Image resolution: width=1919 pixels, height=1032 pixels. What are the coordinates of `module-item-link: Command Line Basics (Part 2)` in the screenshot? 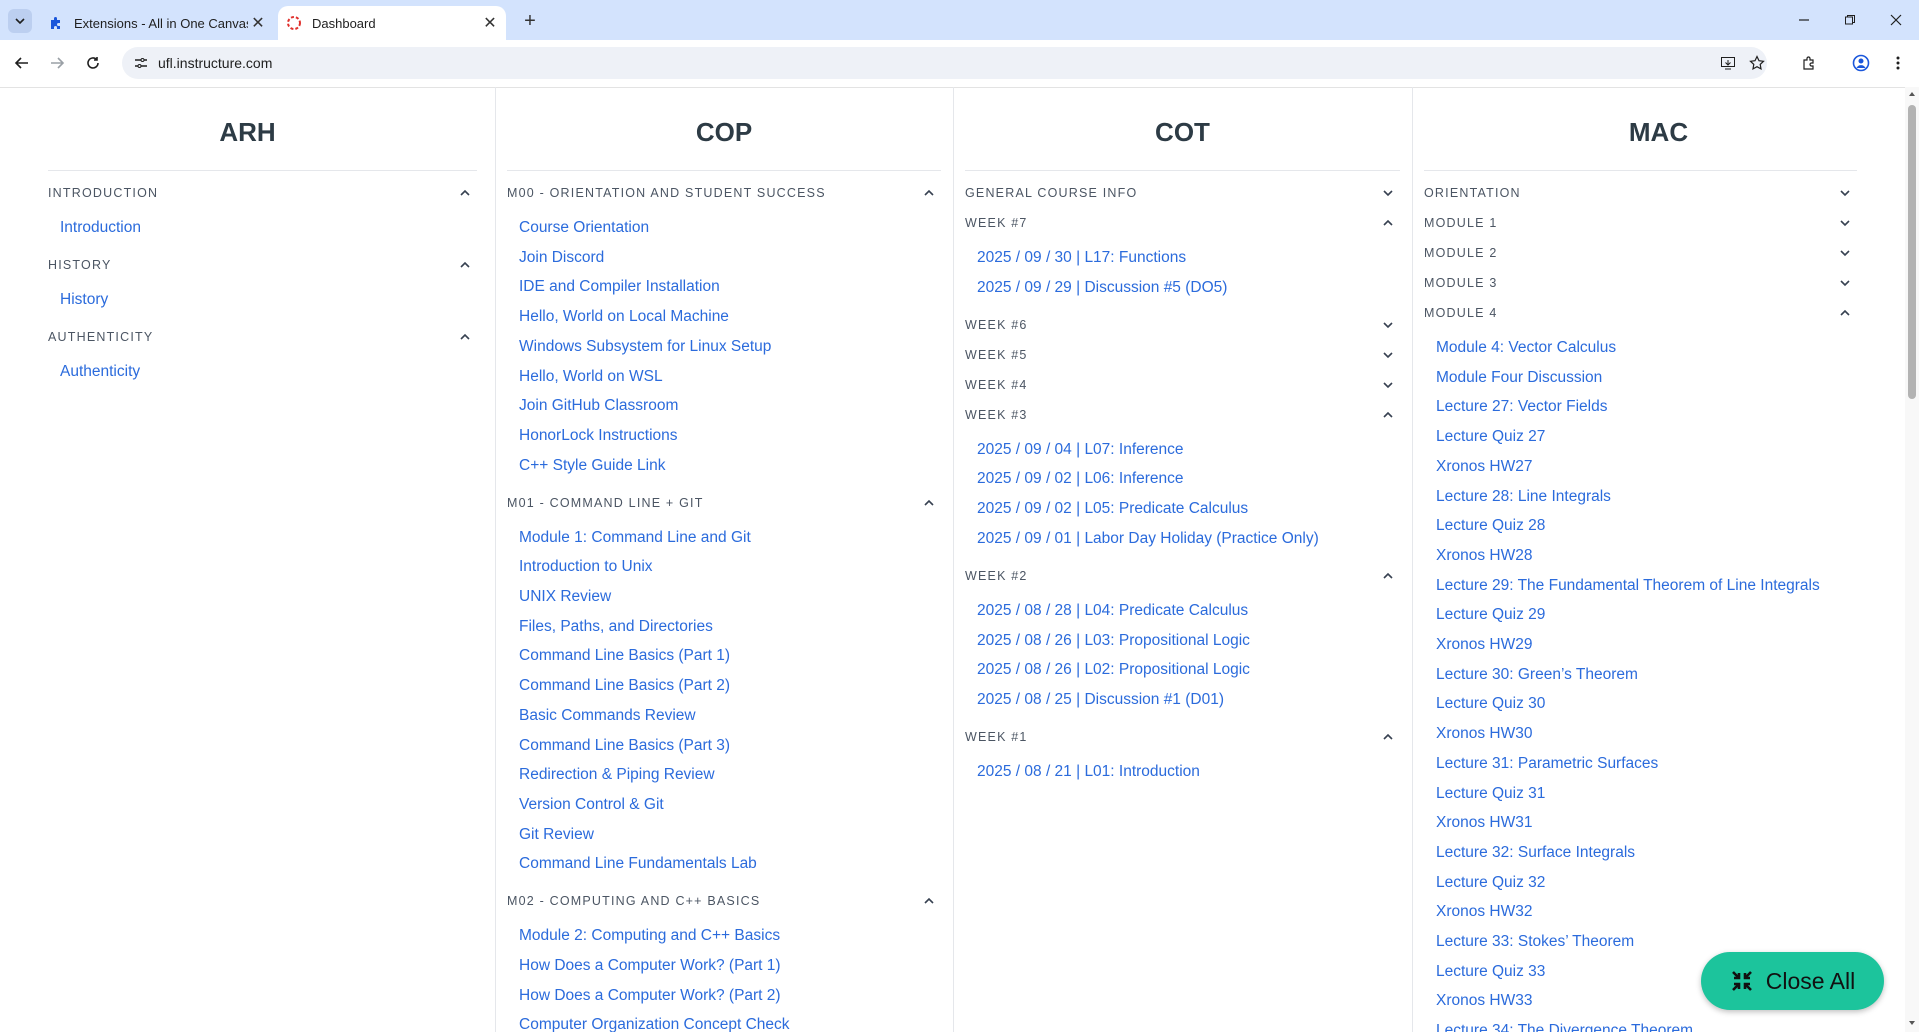 It's located at (624, 686).